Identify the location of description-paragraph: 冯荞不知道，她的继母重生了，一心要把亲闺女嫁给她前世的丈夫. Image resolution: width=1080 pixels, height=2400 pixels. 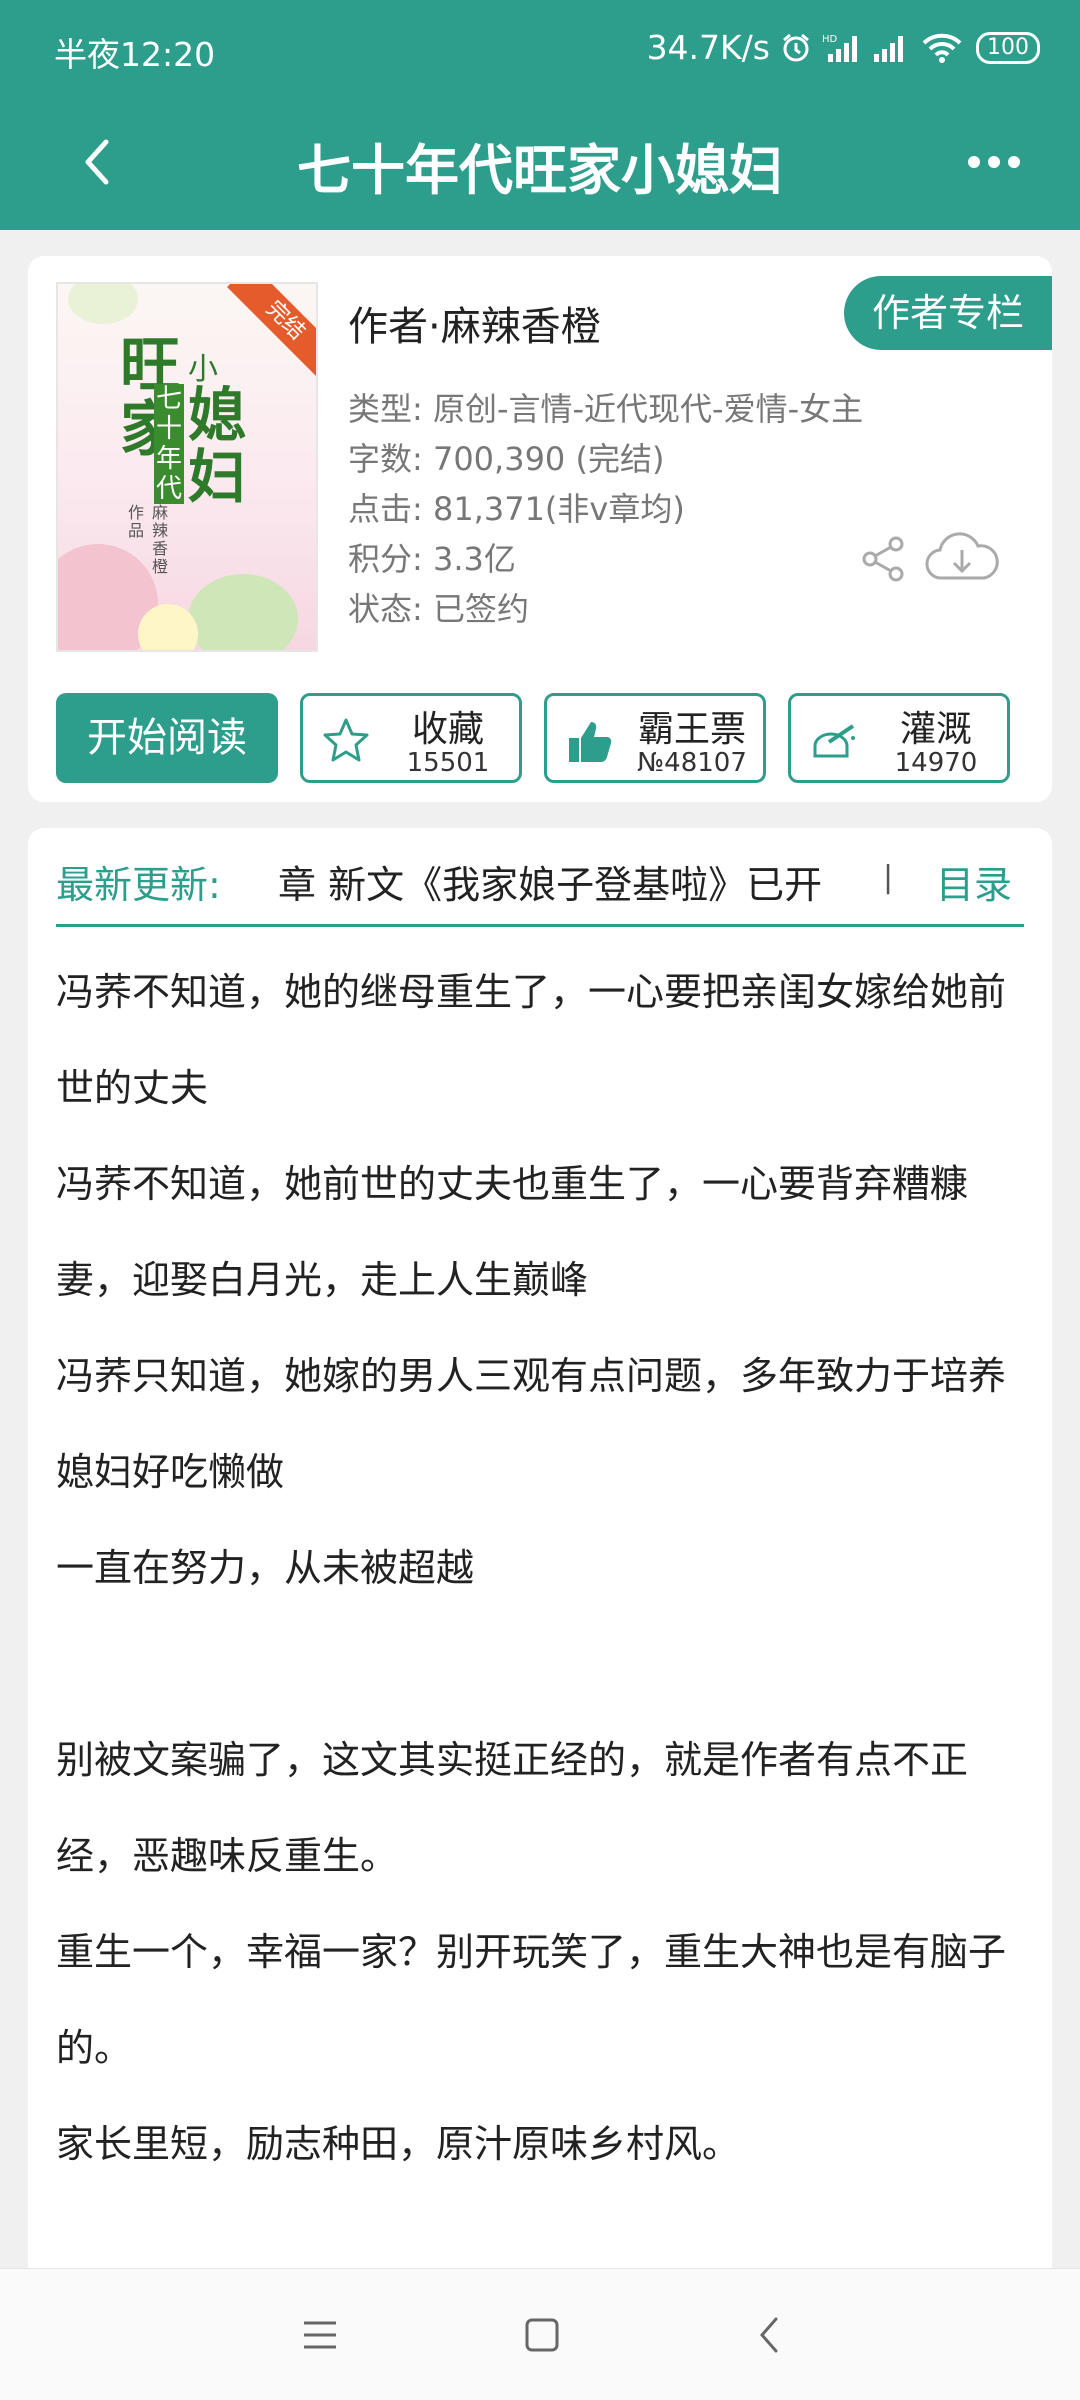
(531, 1040).